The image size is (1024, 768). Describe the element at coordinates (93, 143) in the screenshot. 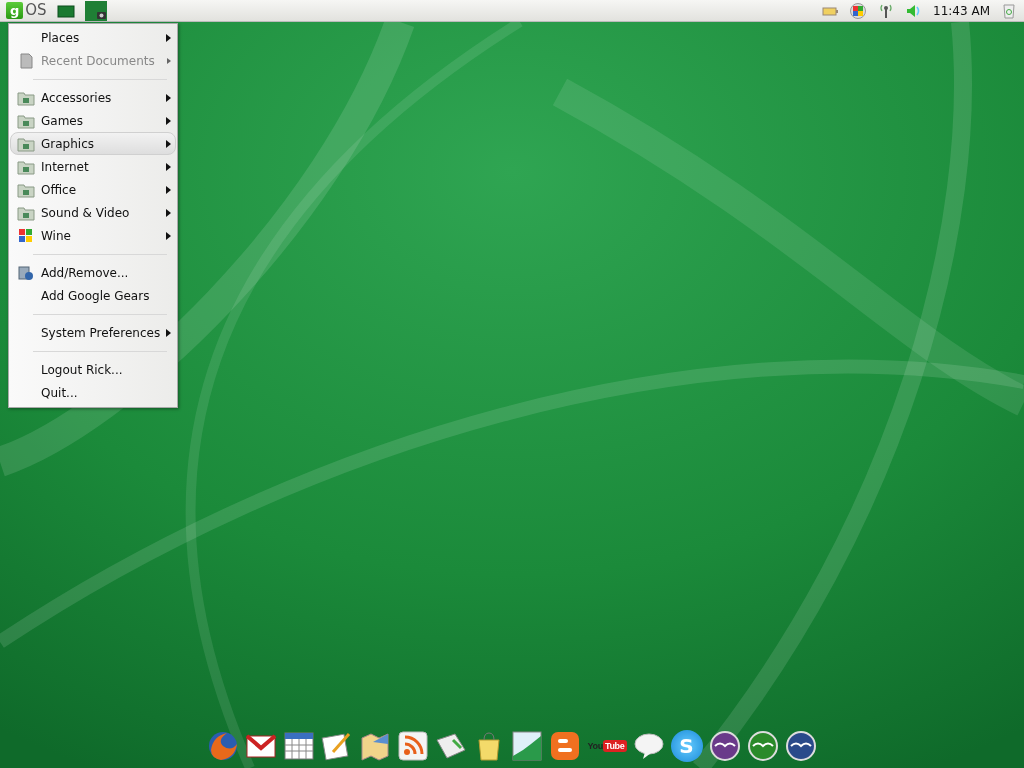

I see `menu-item: Graphics` at that location.